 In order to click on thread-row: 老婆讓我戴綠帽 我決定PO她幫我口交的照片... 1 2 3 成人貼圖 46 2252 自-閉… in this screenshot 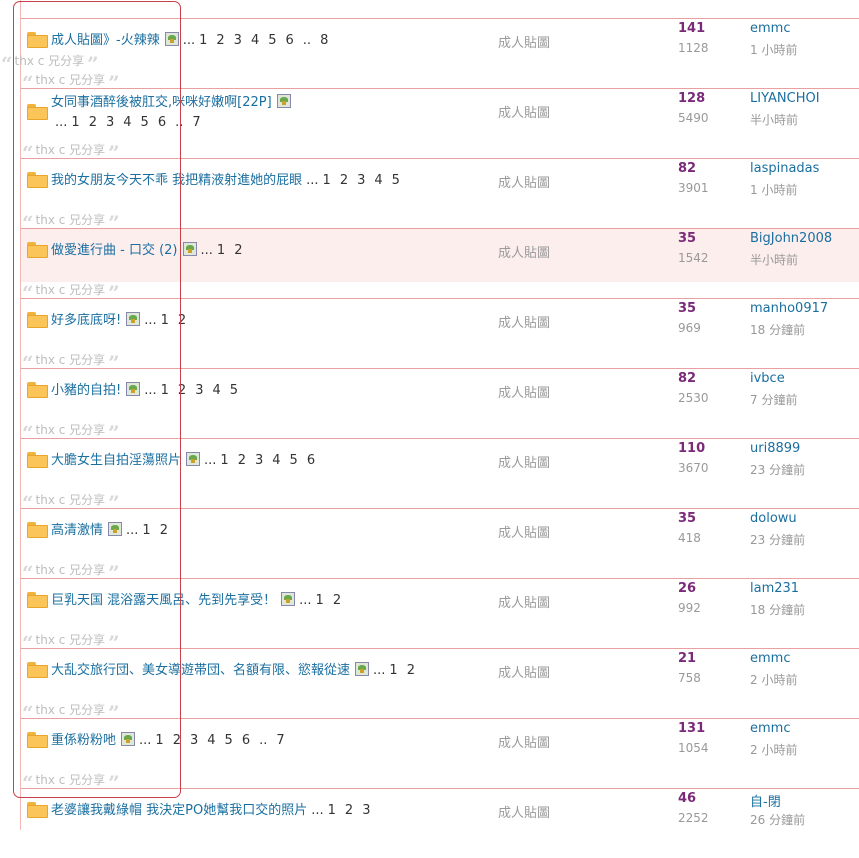, I will do `click(440, 823)`.